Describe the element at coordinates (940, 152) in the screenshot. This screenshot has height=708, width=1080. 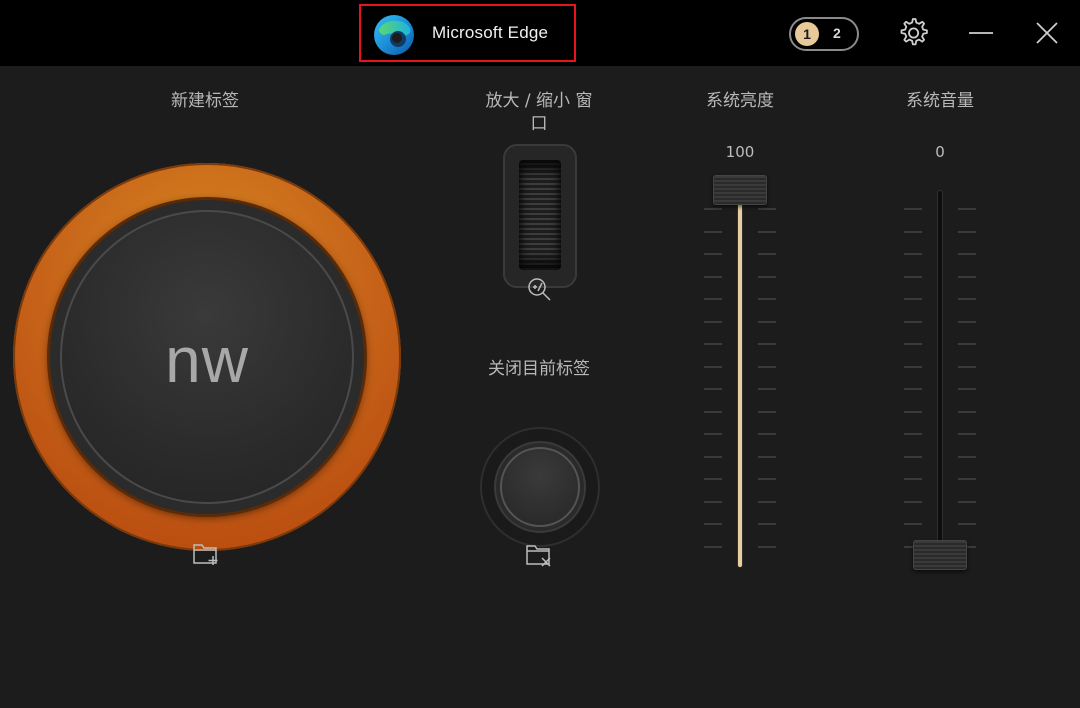
I see `volume-value: 0` at that location.